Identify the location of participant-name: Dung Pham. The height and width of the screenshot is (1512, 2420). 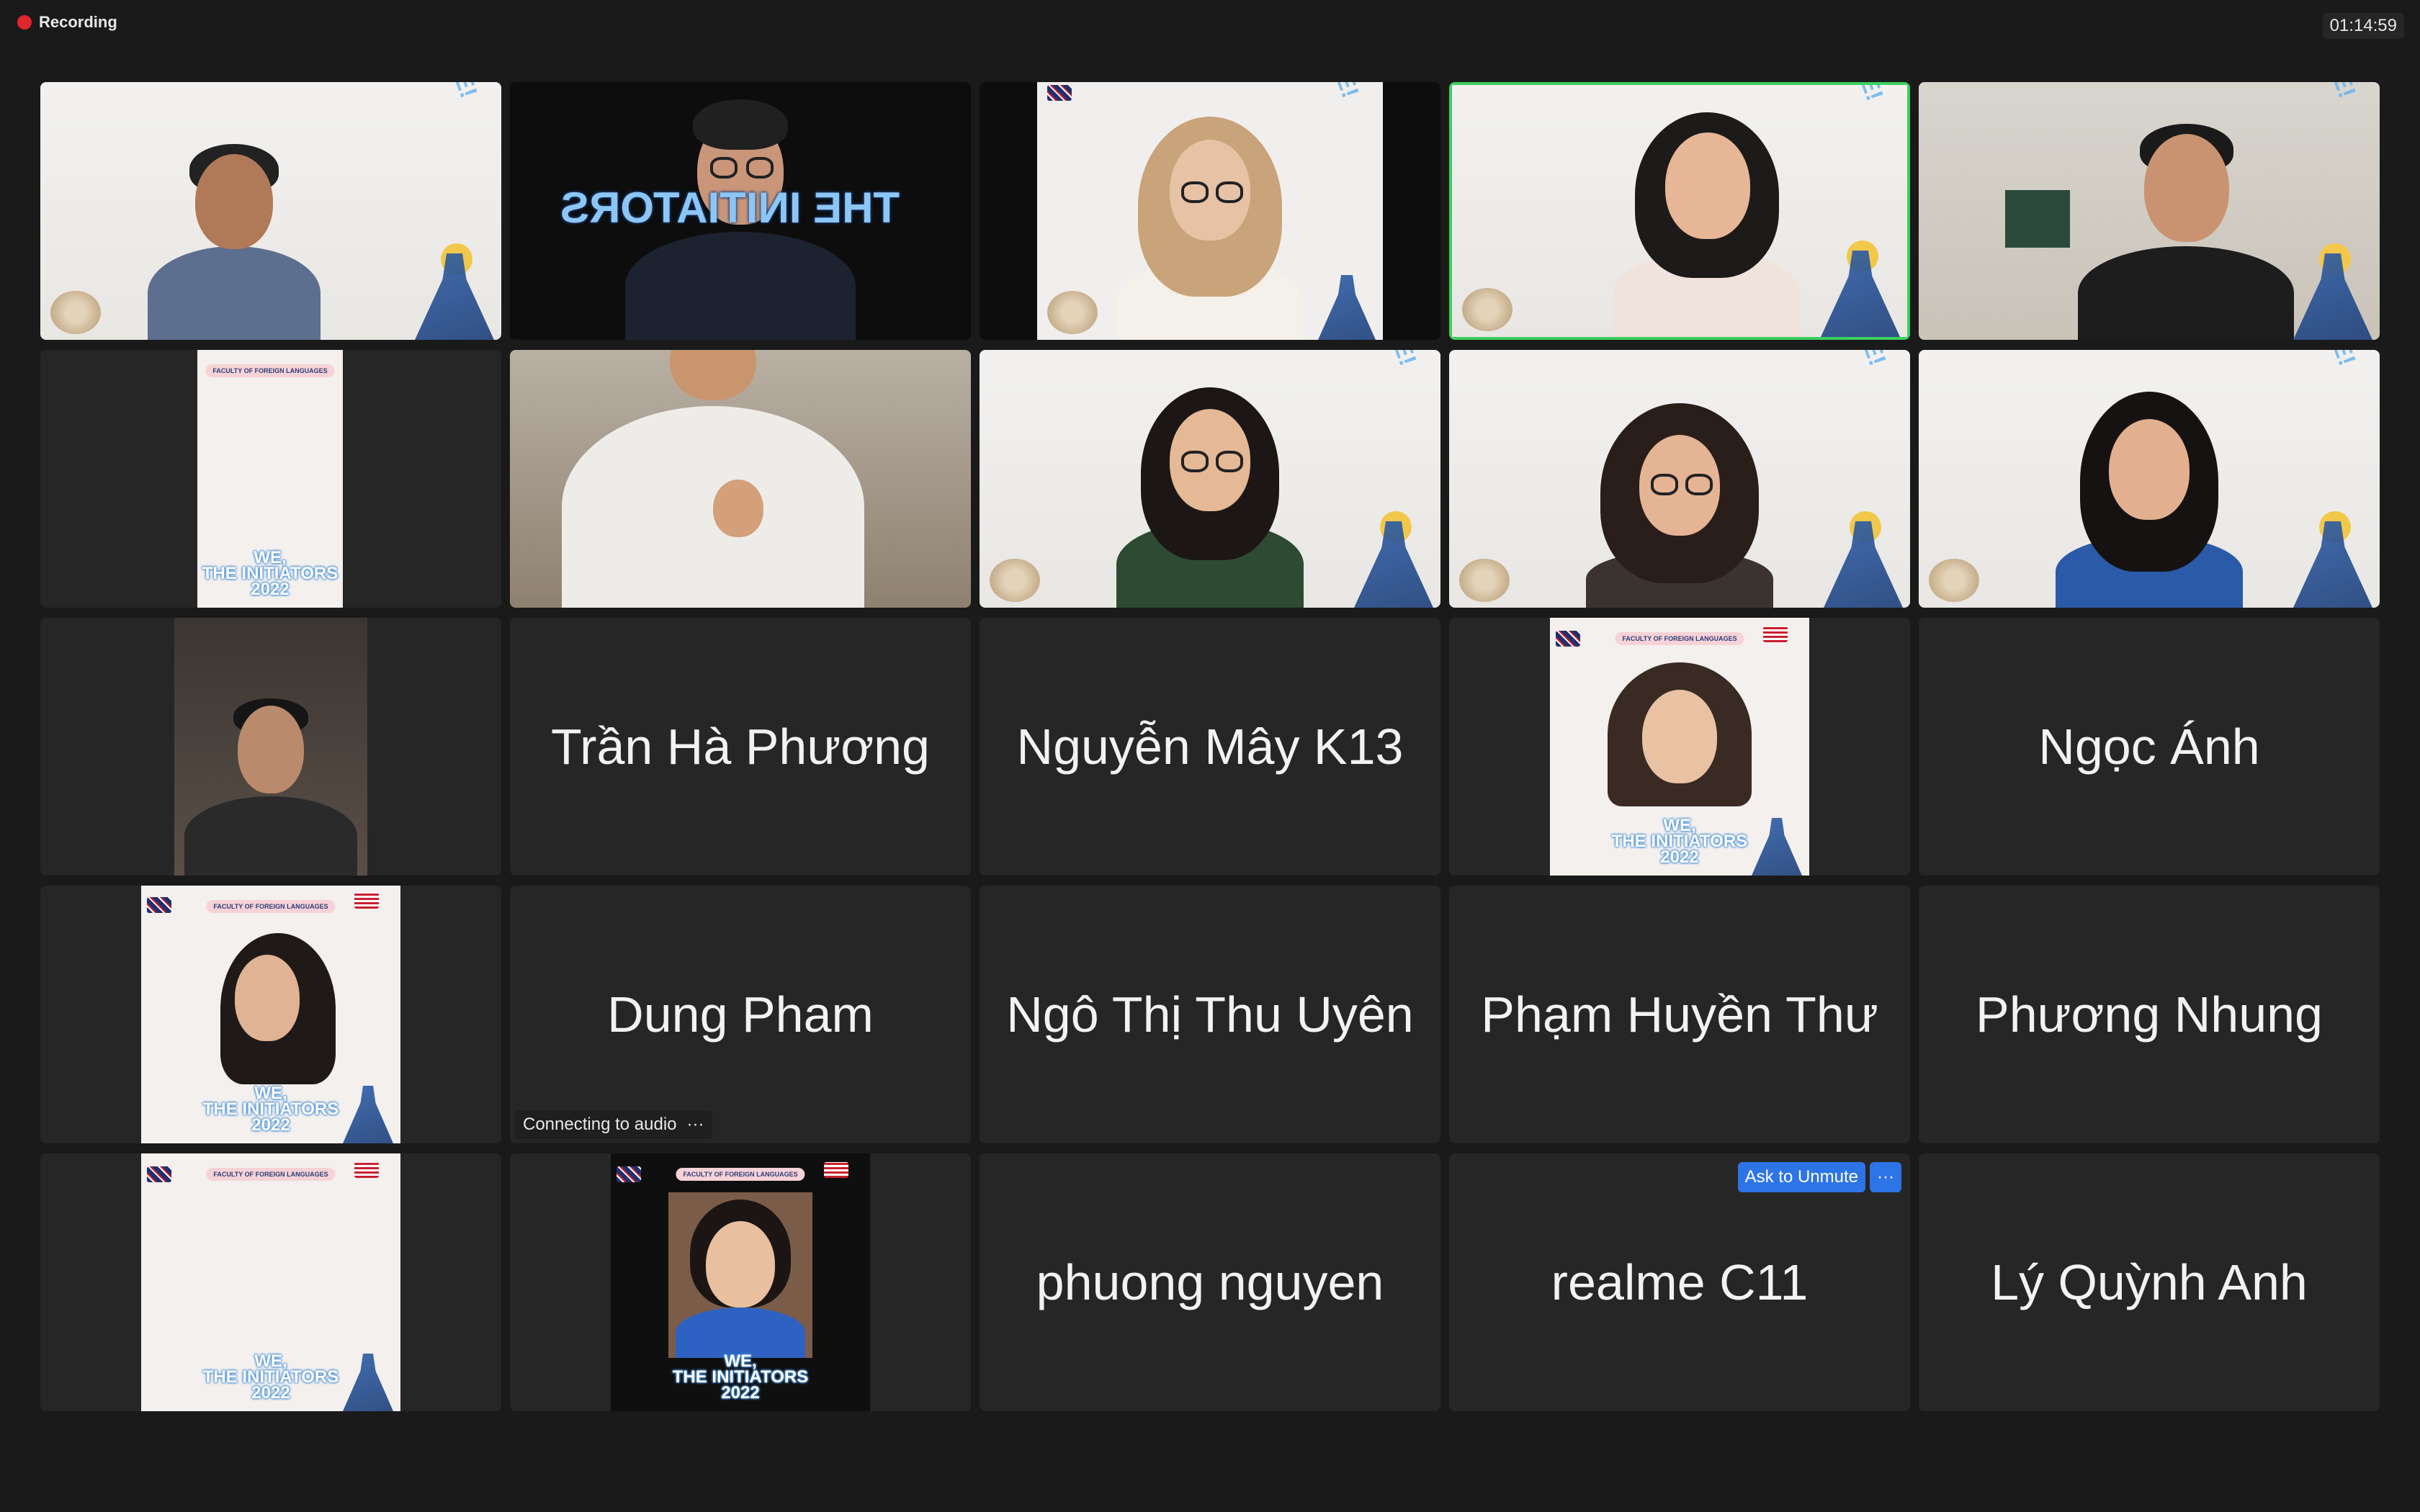
(740, 1014).